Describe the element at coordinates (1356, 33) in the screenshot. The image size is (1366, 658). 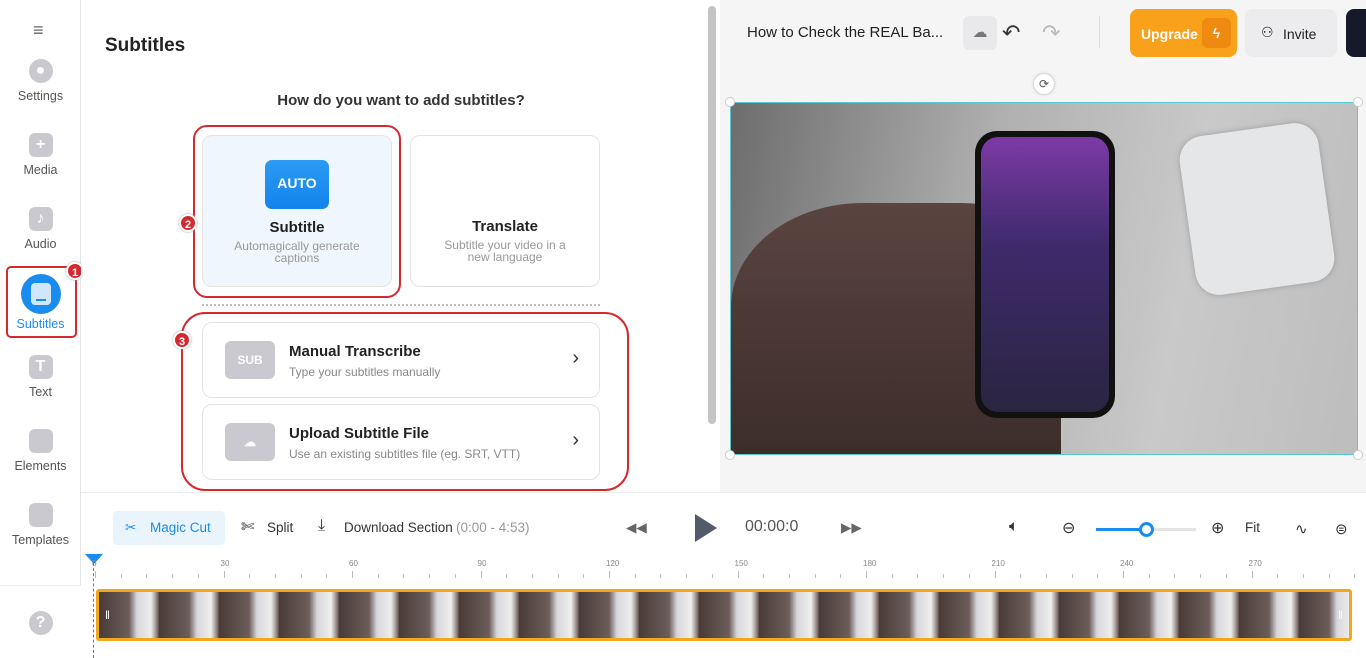
I see `export-button` at that location.